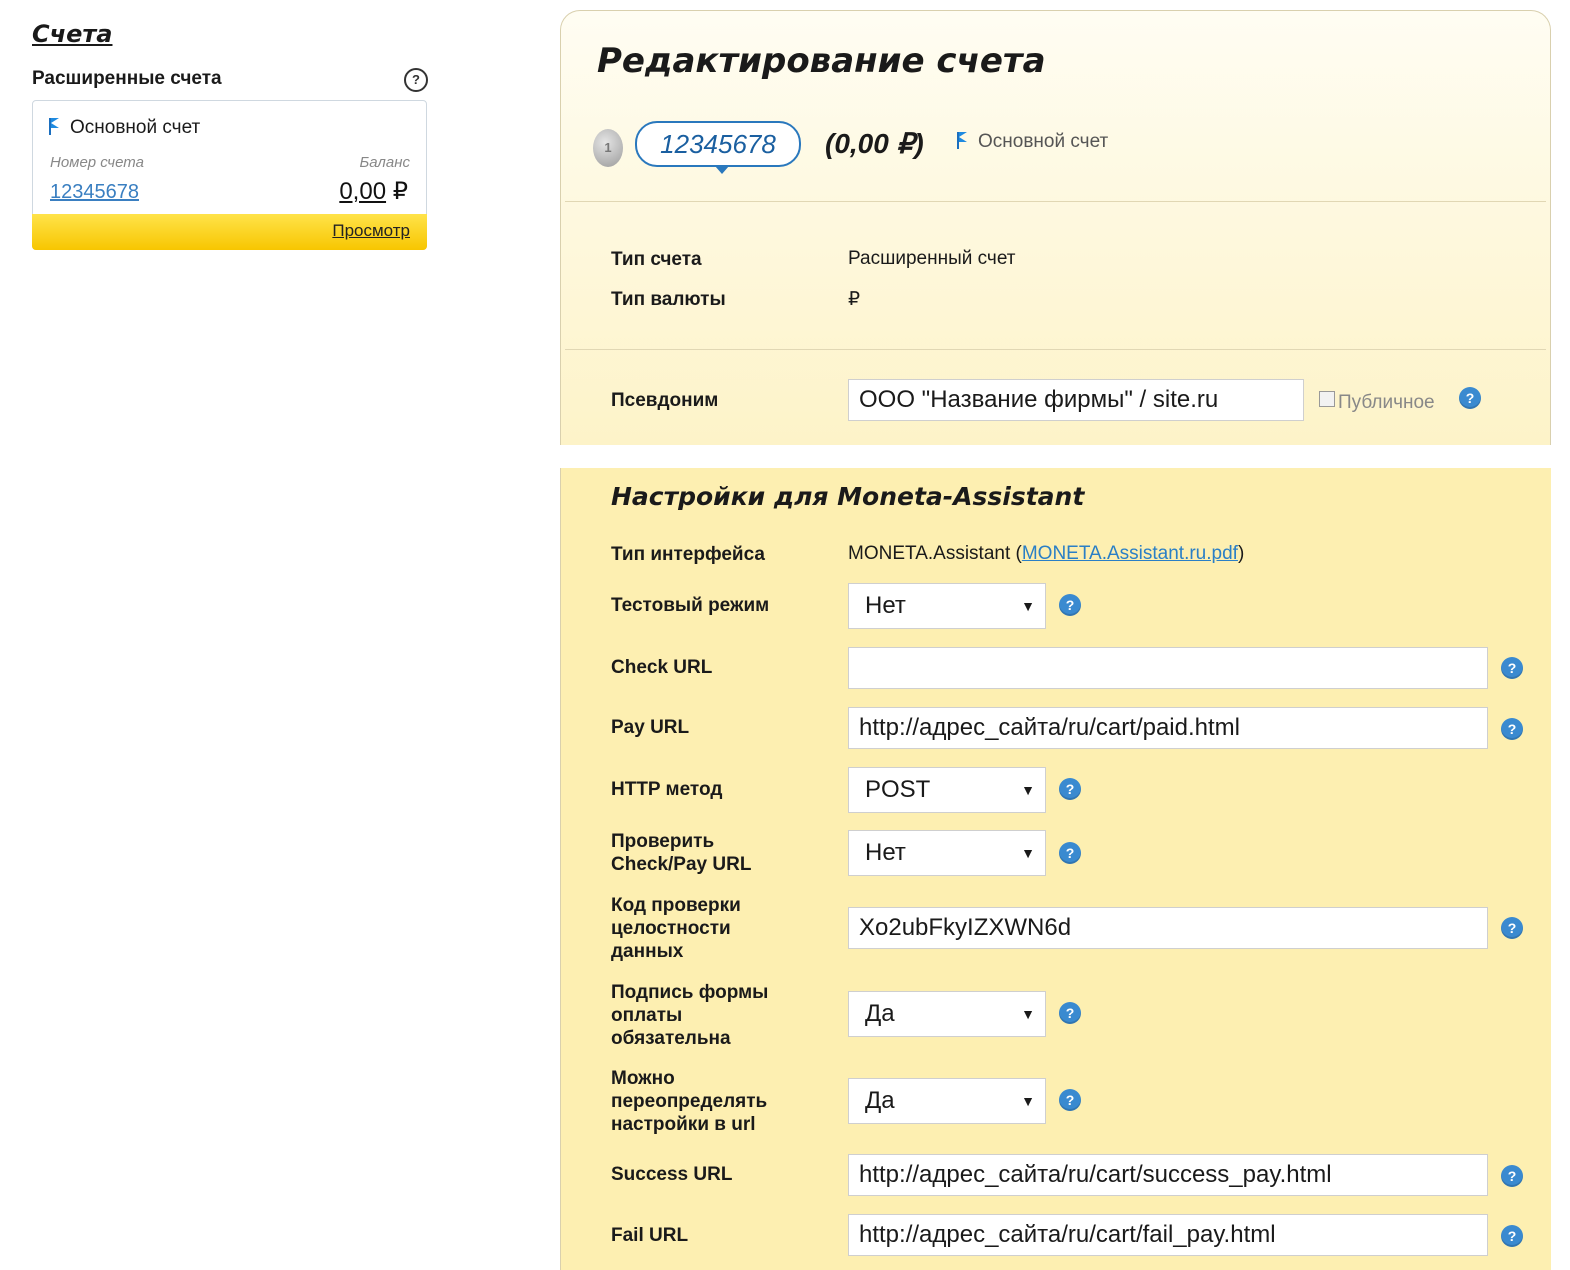 This screenshot has height=1270, width=1570. Describe the element at coordinates (672, 1174) in the screenshot. I see `success-url-label: Success URL` at that location.